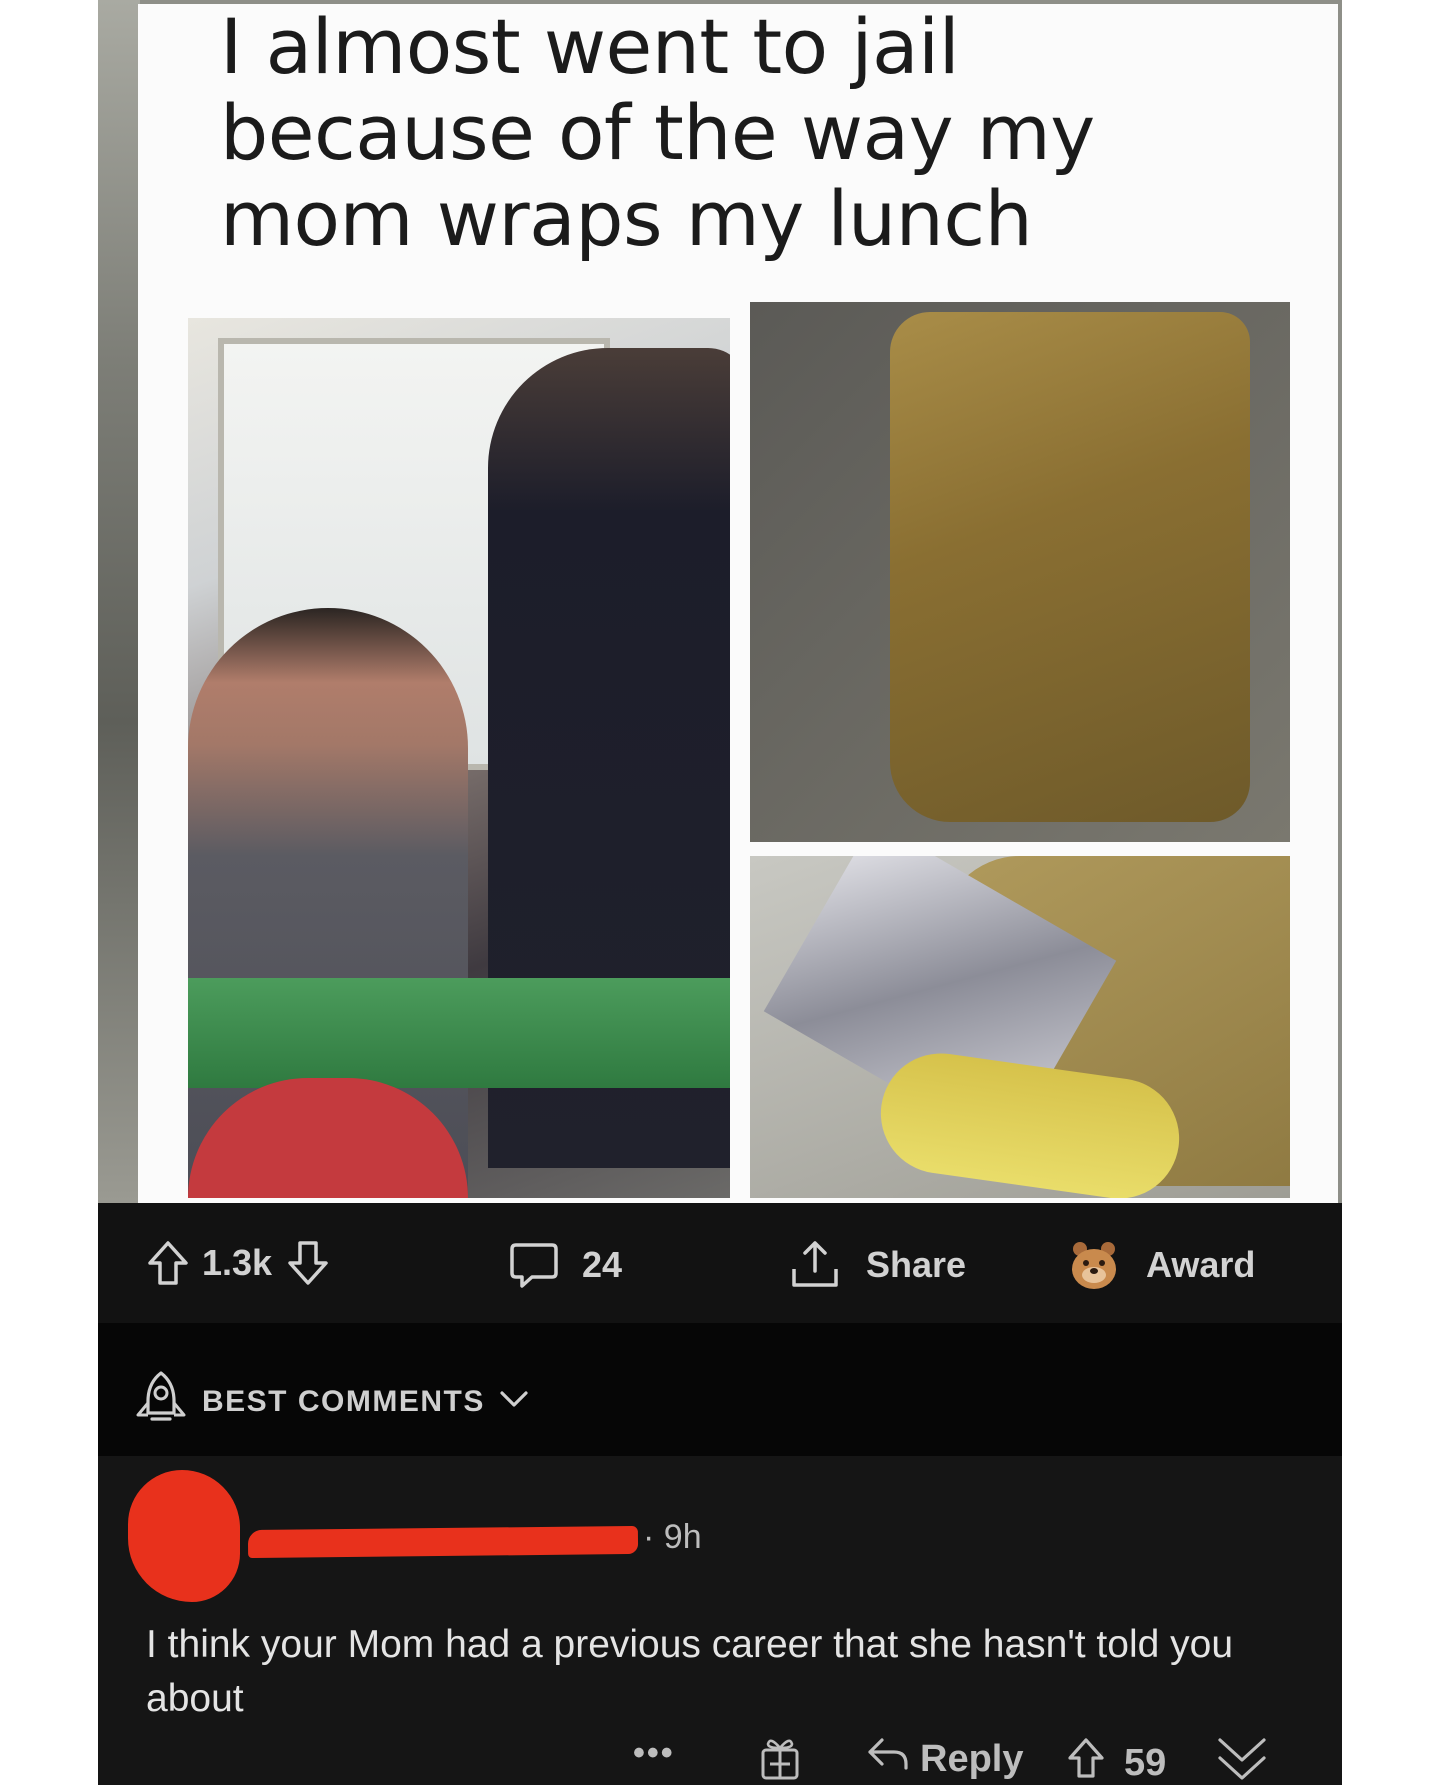  I want to click on collapse-icon, so click(1242, 1759).